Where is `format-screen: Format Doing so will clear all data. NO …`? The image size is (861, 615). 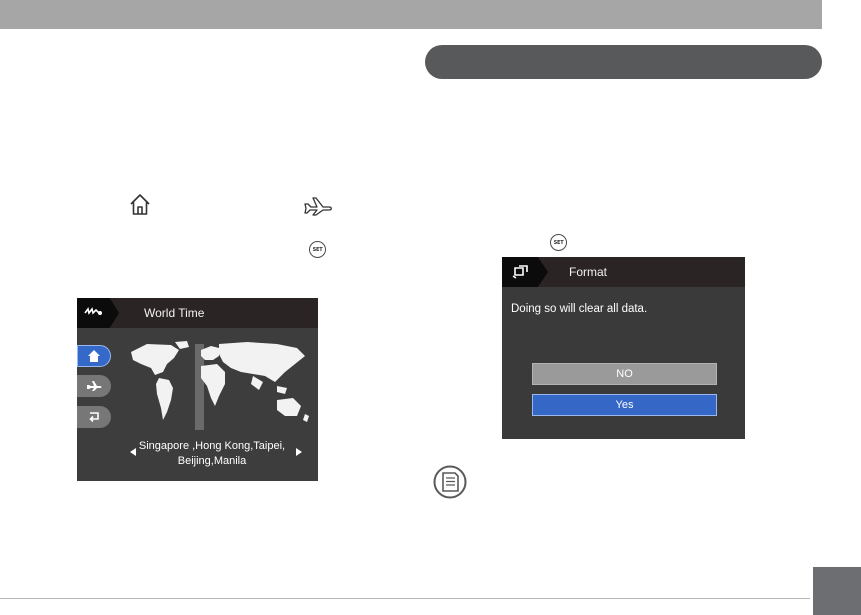
format-screen: Format Doing so will clear all data. NO … is located at coordinates (623, 348).